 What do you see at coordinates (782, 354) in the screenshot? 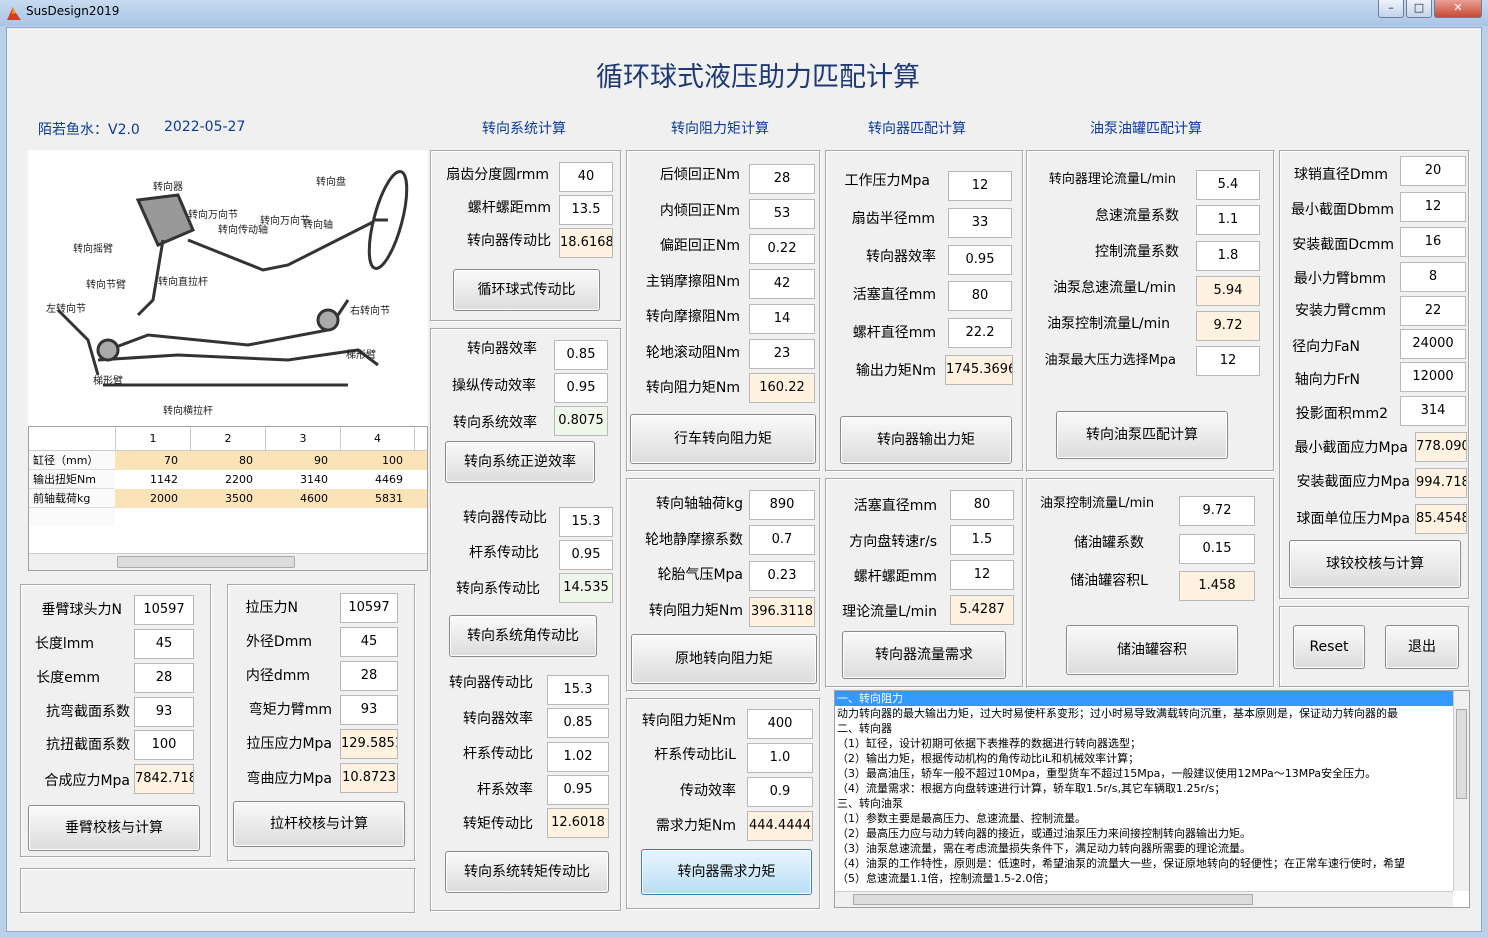
I see `rolling-resistance-input: 23` at bounding box center [782, 354].